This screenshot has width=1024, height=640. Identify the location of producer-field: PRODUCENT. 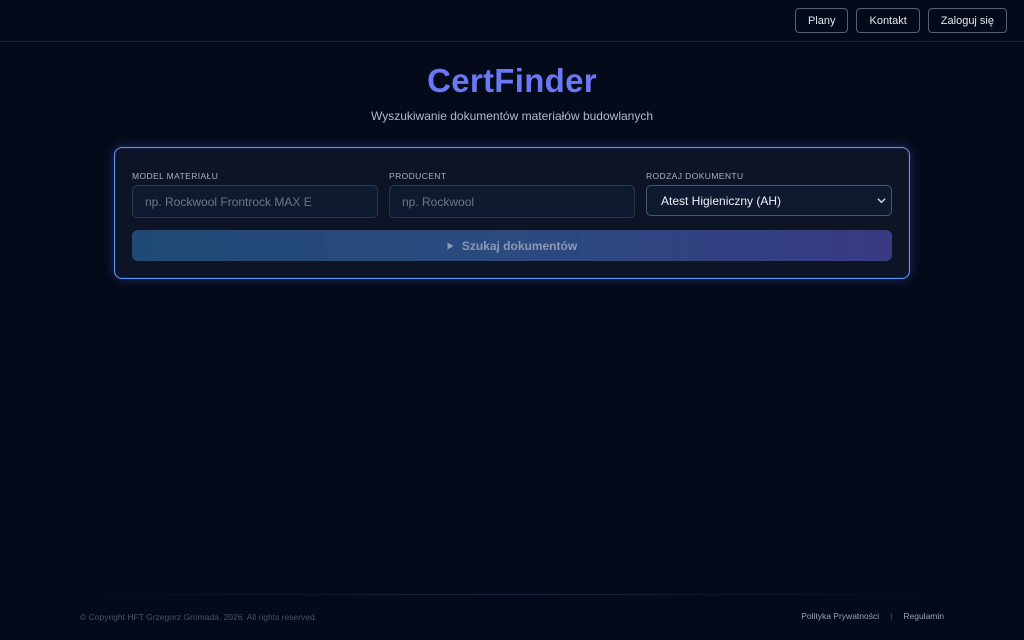
(512, 194).